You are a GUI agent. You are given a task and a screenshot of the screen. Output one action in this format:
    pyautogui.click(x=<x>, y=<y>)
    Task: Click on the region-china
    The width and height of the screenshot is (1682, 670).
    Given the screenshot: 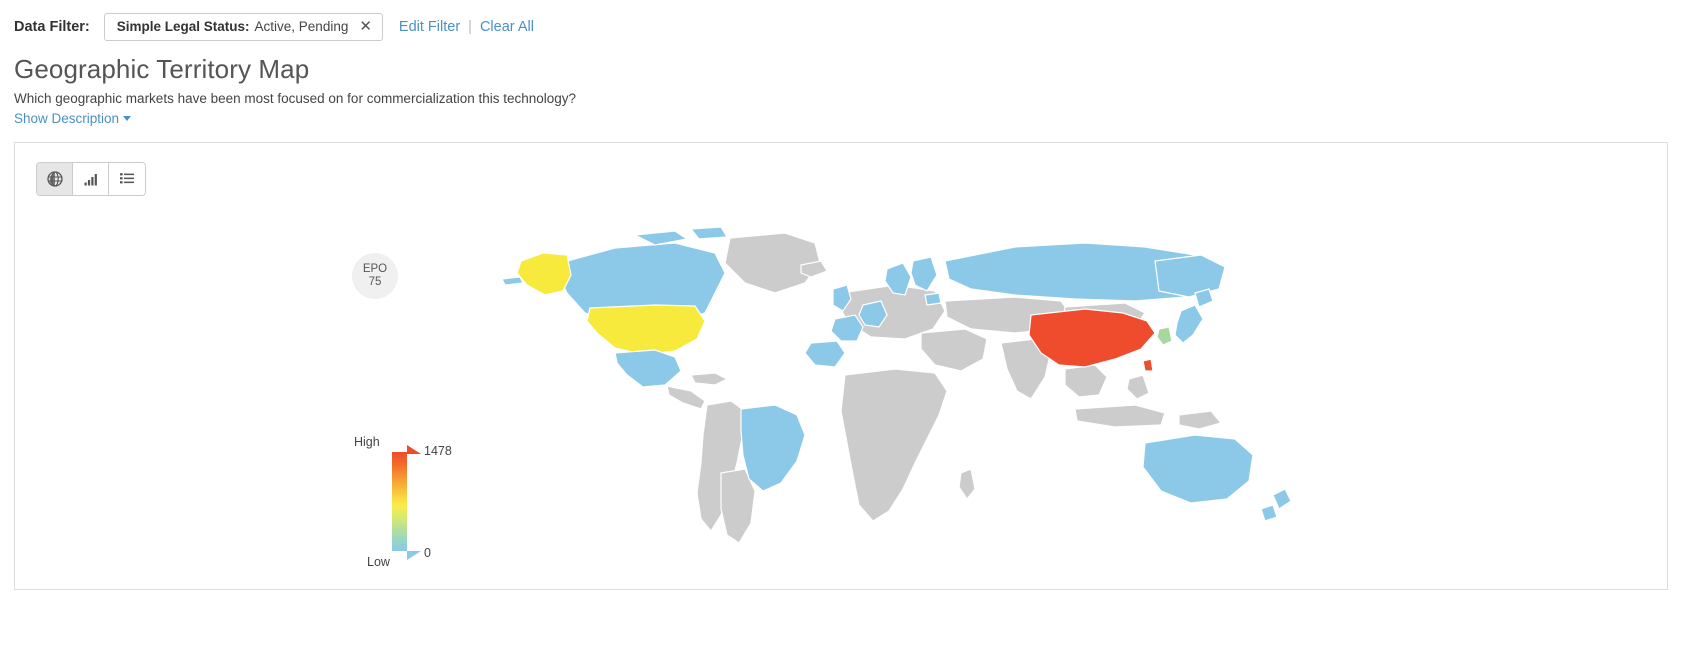 What is the action you would take?
    pyautogui.click(x=1092, y=338)
    